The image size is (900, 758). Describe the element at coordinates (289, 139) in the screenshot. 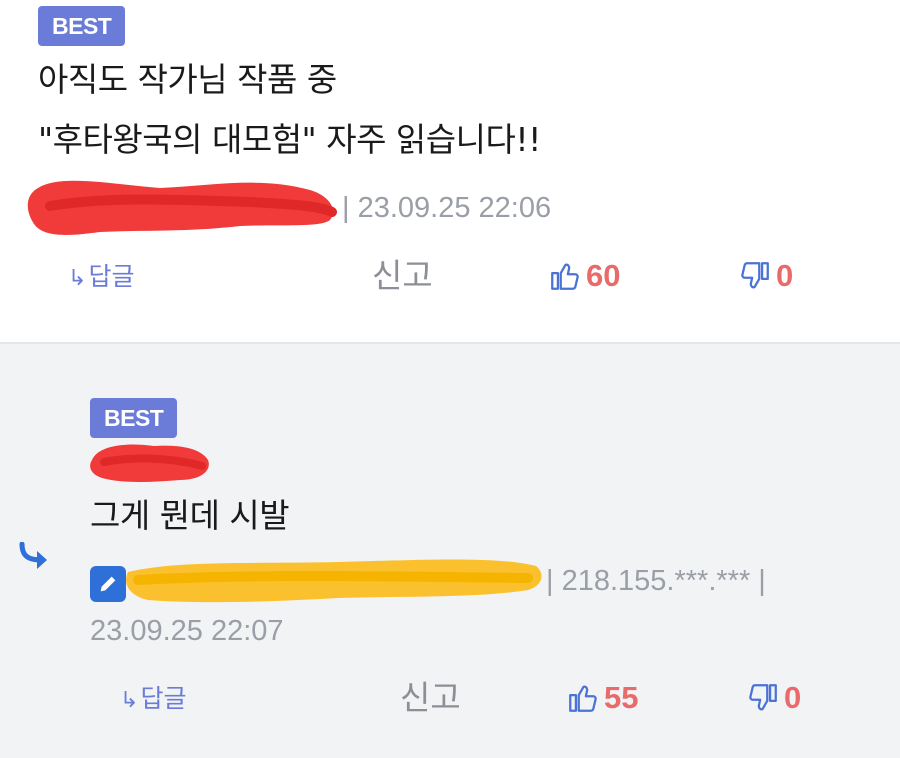

I see `comment-text-line: "후타왕국의 대모험" 자주 읽습니다!!` at that location.